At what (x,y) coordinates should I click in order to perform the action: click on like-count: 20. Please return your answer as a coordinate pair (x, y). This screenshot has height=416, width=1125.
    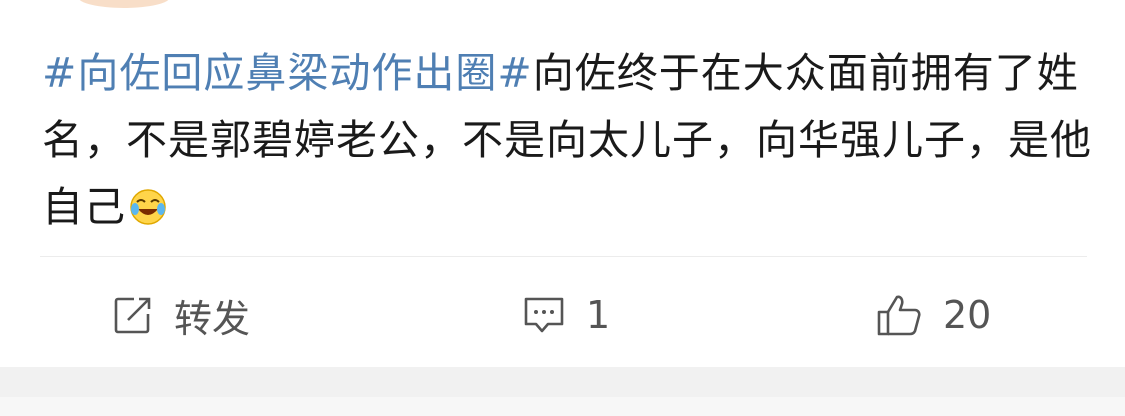
    Looking at the image, I should click on (967, 315).